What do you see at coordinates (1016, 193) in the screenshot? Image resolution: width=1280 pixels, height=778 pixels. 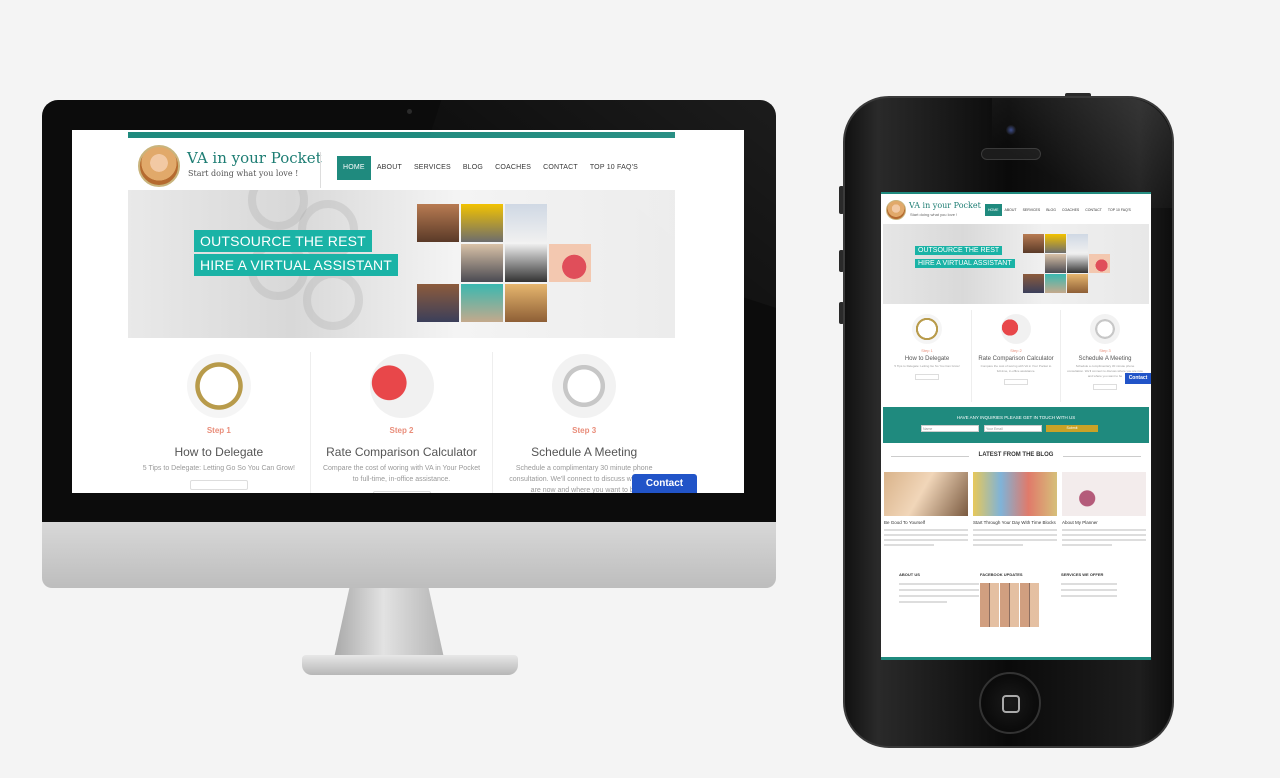 I see `top-accent-bar` at bounding box center [1016, 193].